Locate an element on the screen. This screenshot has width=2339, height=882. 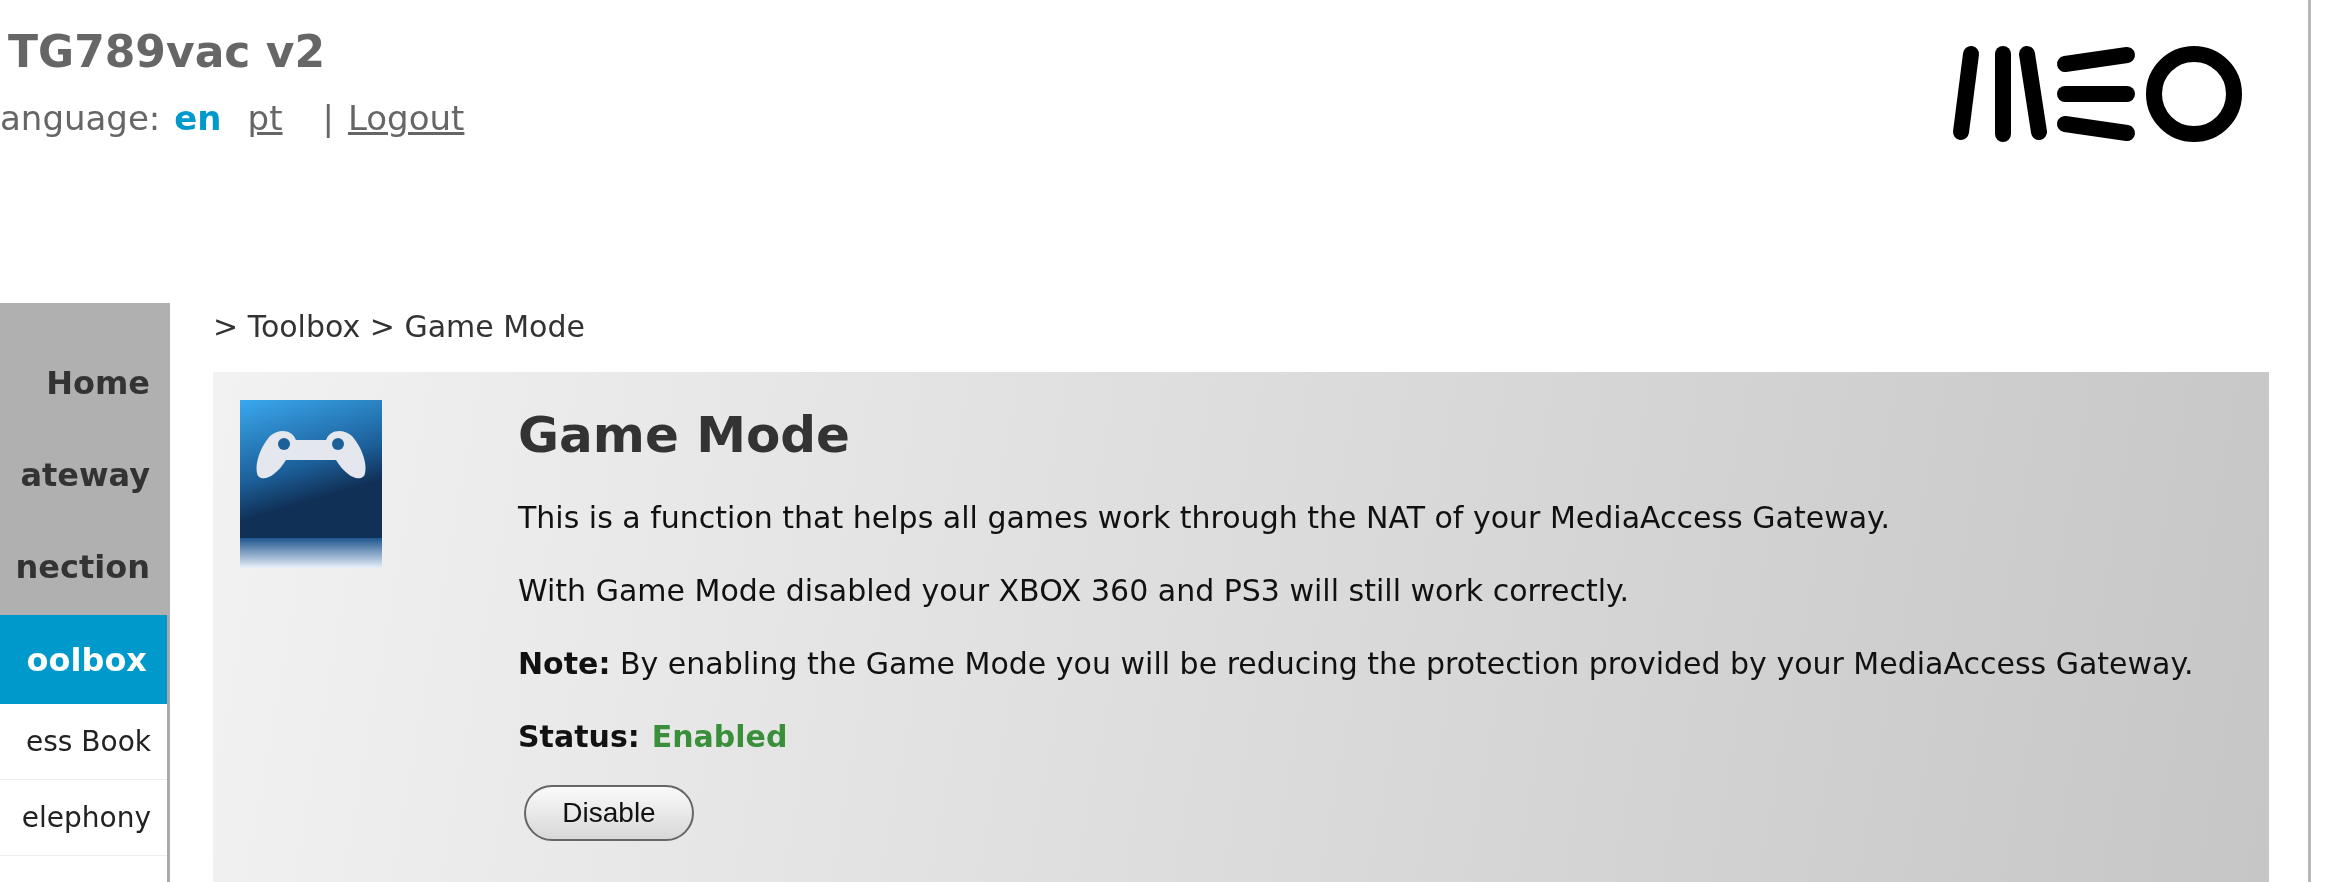
panel-title: Game Mode is located at coordinates (684, 435).